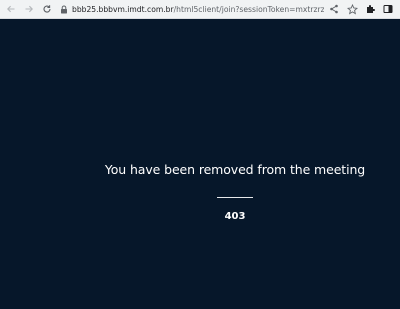  I want to click on removed-message: You have been removed from the meeting, so click(235, 169).